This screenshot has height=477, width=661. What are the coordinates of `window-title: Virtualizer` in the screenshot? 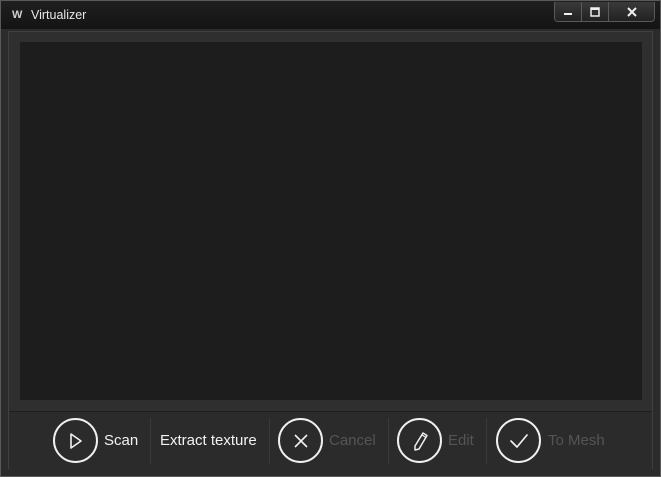 It's located at (59, 15).